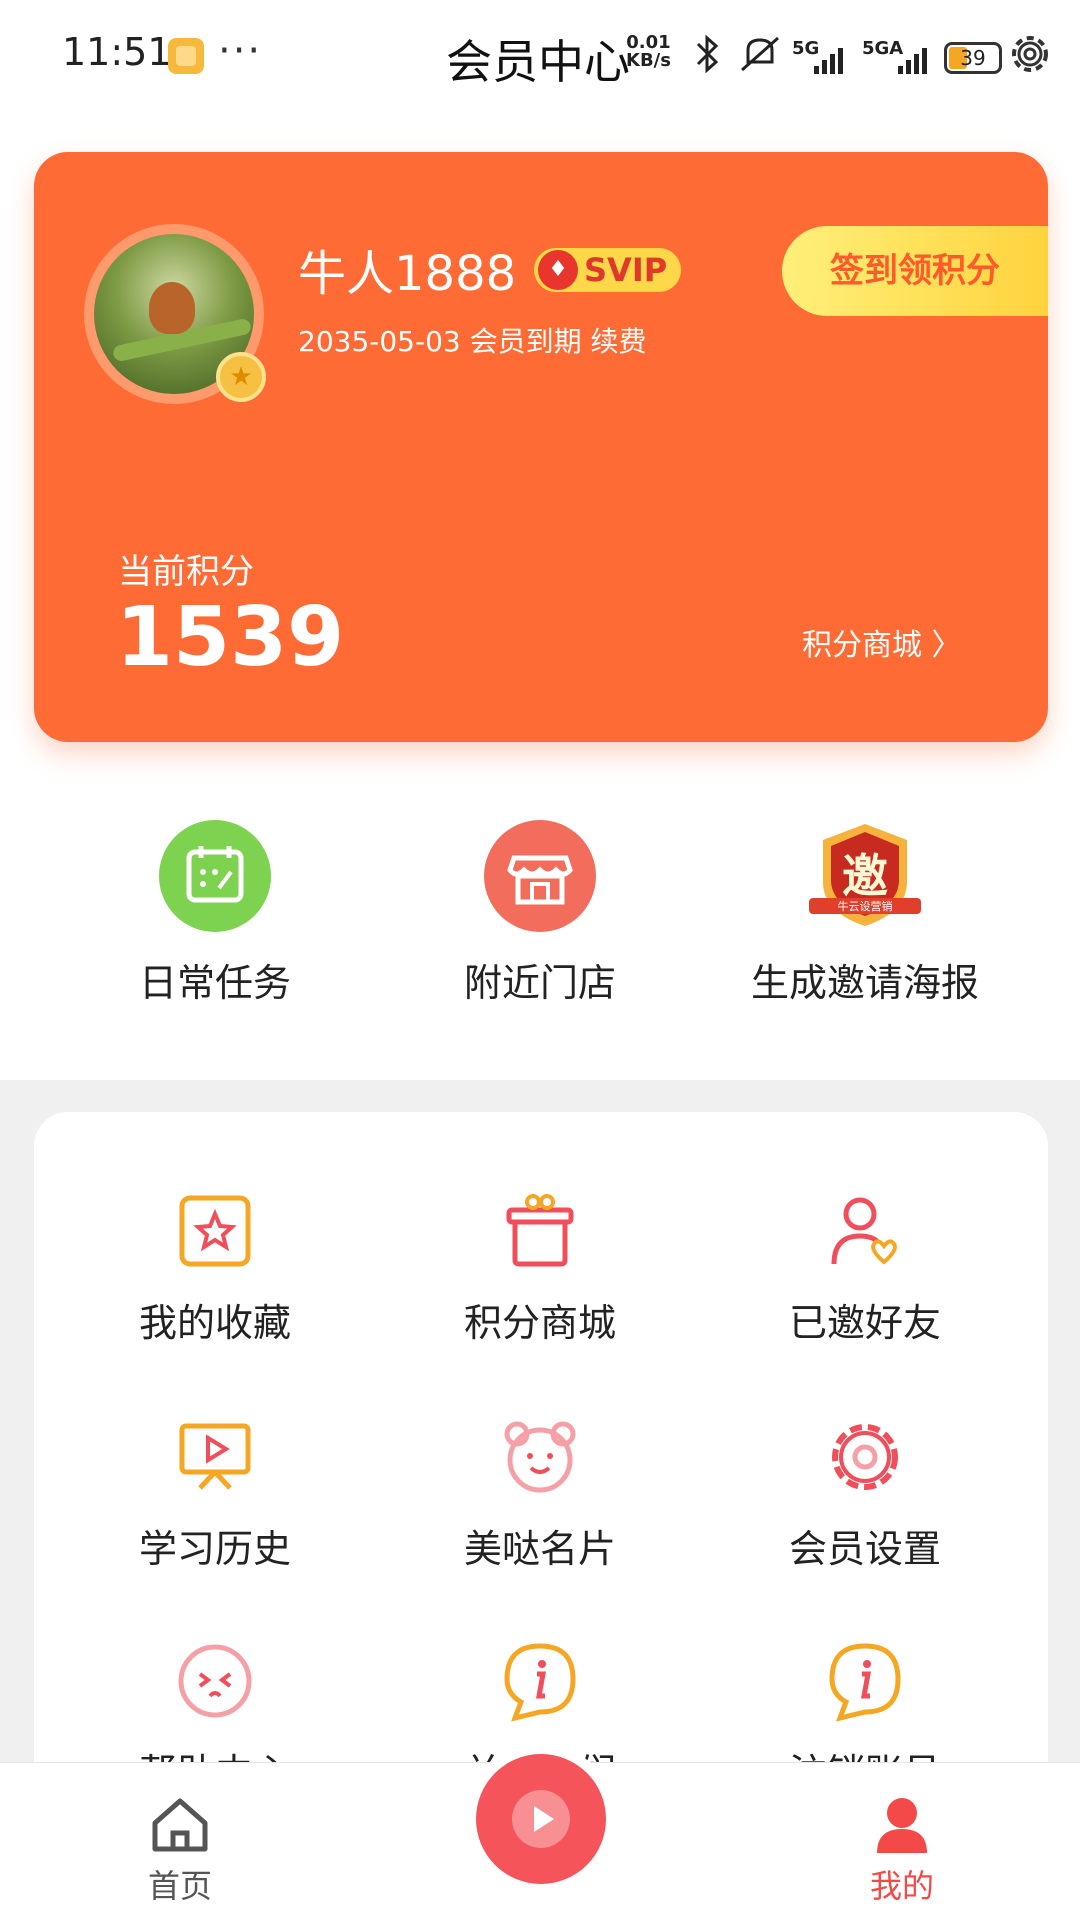 This screenshot has width=1080, height=1920. I want to click on shortcut-nearby-stores: 附近门店, so click(540, 913).